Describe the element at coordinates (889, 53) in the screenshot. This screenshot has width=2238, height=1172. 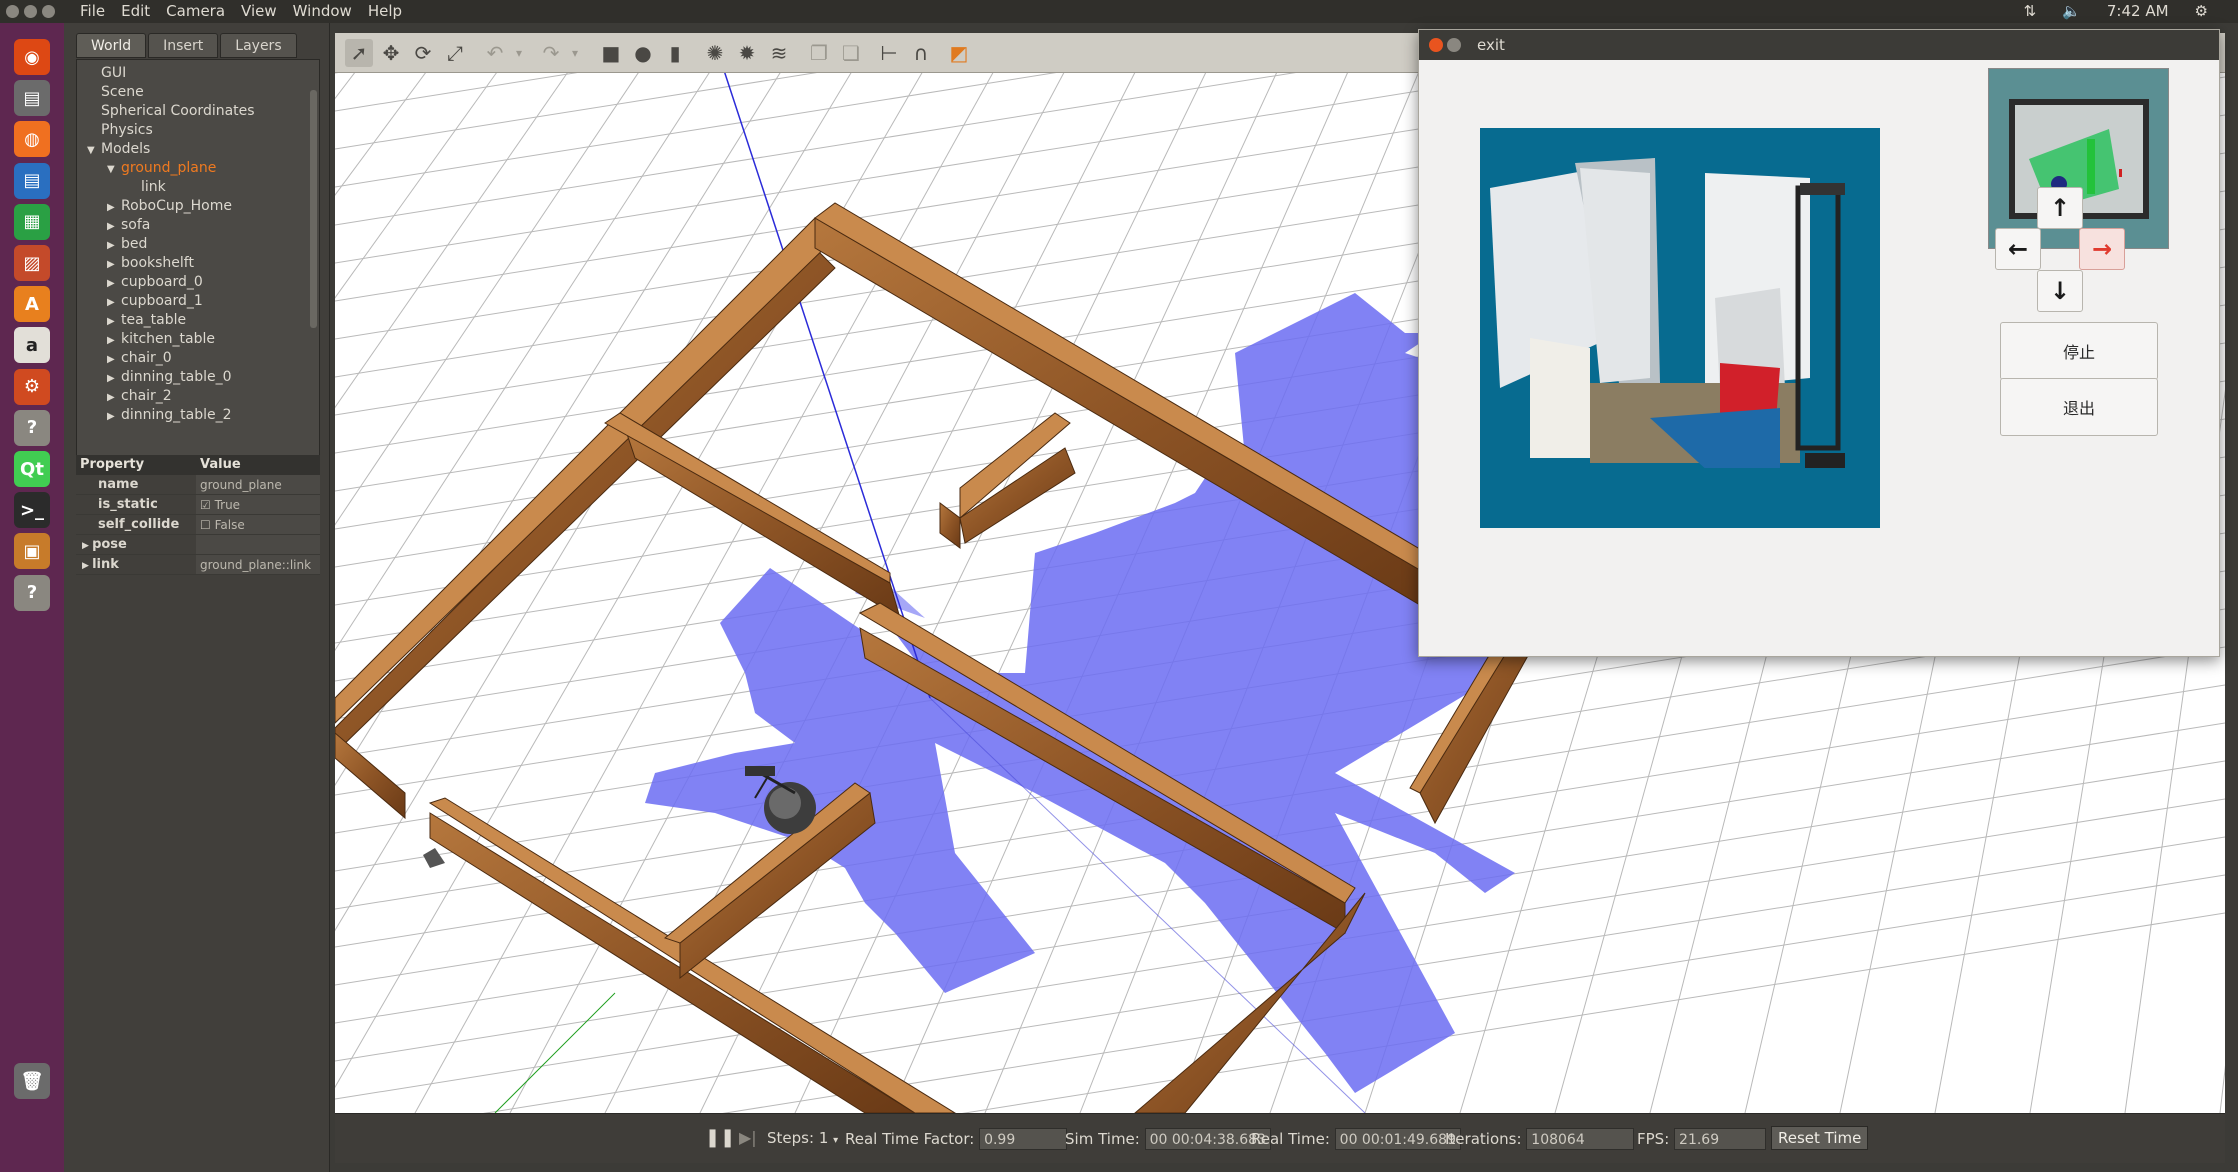
I see `align-icon: ⊢` at that location.